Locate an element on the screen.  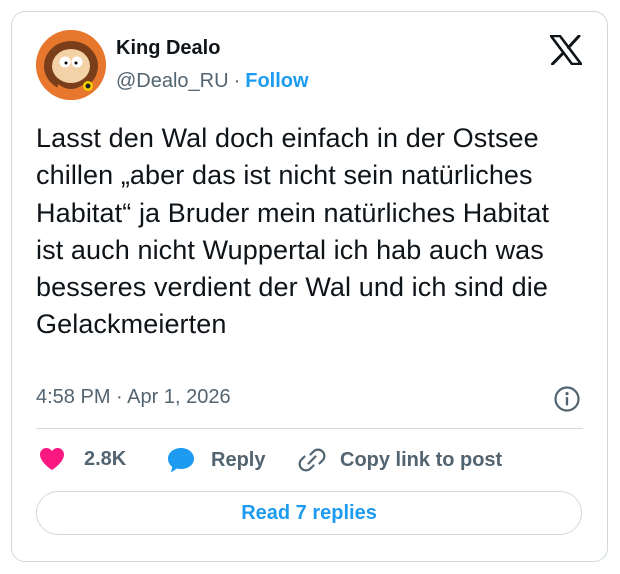
author-name: King Dealo is located at coordinates (168, 48).